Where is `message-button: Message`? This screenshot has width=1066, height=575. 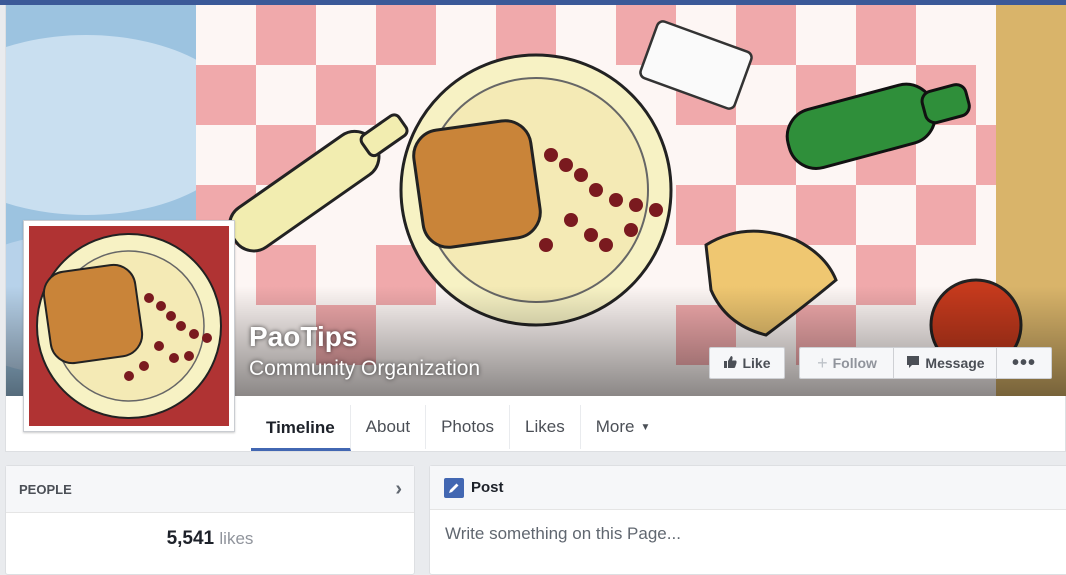
message-button: Message is located at coordinates (945, 363).